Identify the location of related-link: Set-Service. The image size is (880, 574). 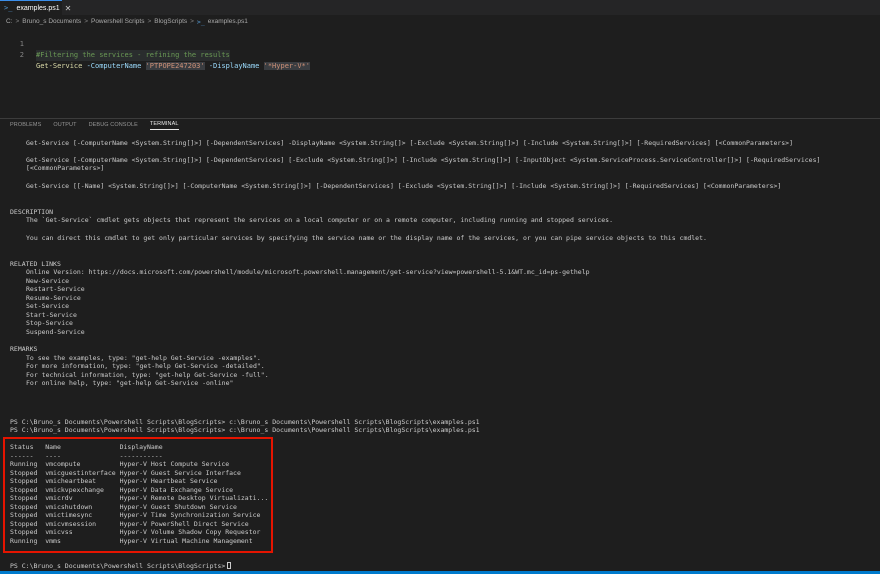
(48, 306).